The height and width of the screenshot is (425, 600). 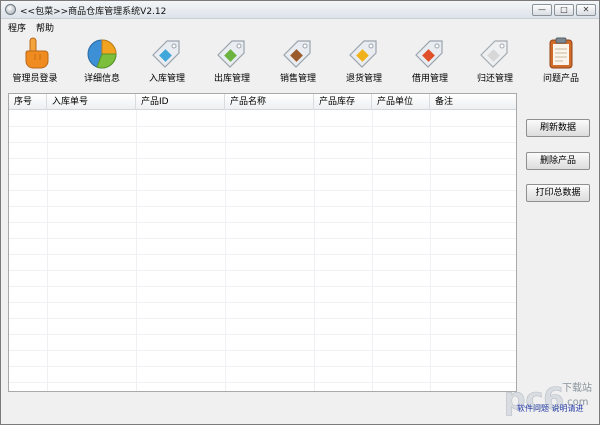 I want to click on refresh-data-button: 刷新数据, so click(x=558, y=128).